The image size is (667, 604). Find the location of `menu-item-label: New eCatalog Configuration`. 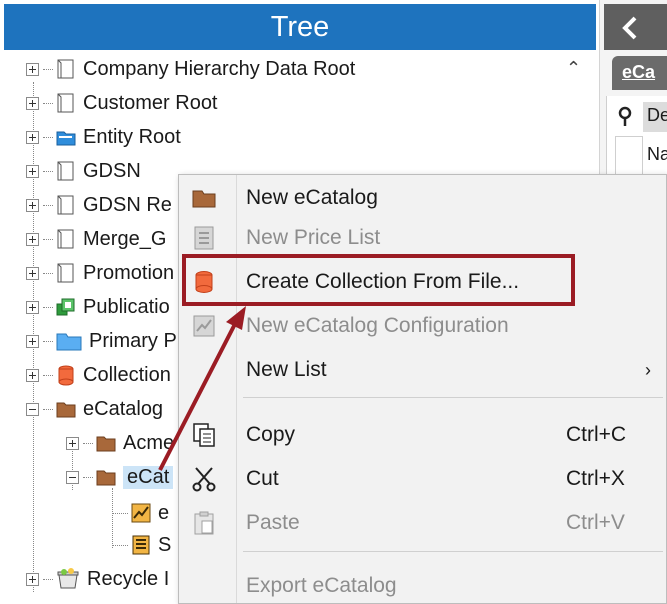

menu-item-label: New eCatalog Configuration is located at coordinates (377, 325).